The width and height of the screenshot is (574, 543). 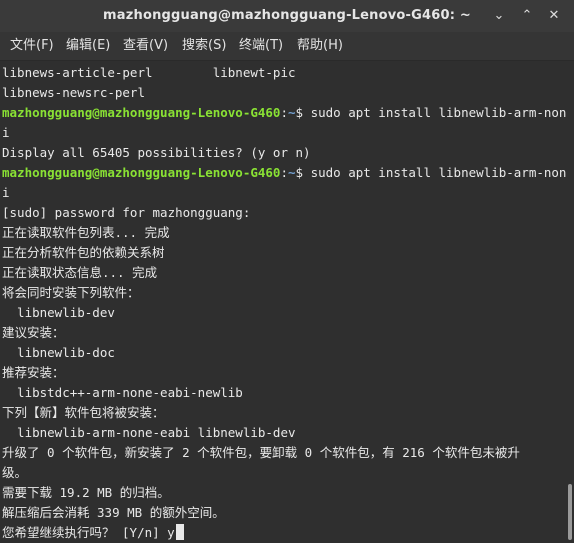 I want to click on window-title: mazhongguang@mazhongguang-Lenovo-G460: ~, so click(x=287, y=15).